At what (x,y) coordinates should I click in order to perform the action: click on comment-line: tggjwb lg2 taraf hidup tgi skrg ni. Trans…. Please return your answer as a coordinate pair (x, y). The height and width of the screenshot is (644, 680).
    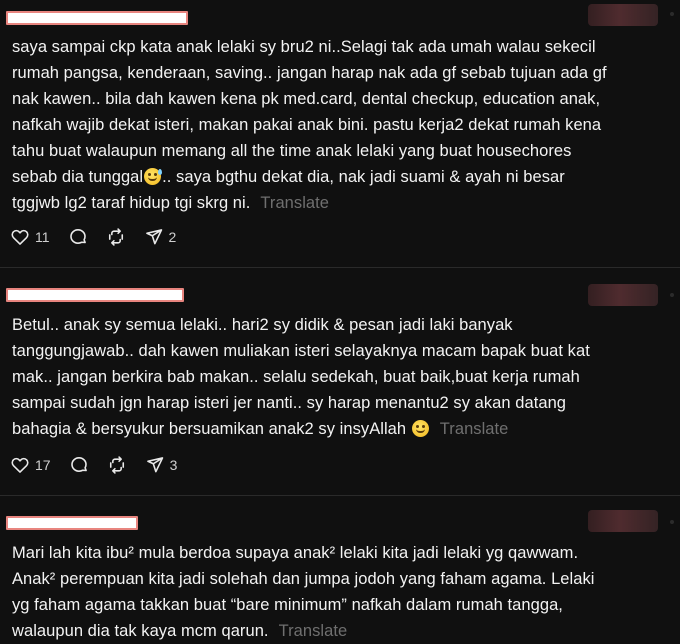
    Looking at the image, I should click on (337, 203).